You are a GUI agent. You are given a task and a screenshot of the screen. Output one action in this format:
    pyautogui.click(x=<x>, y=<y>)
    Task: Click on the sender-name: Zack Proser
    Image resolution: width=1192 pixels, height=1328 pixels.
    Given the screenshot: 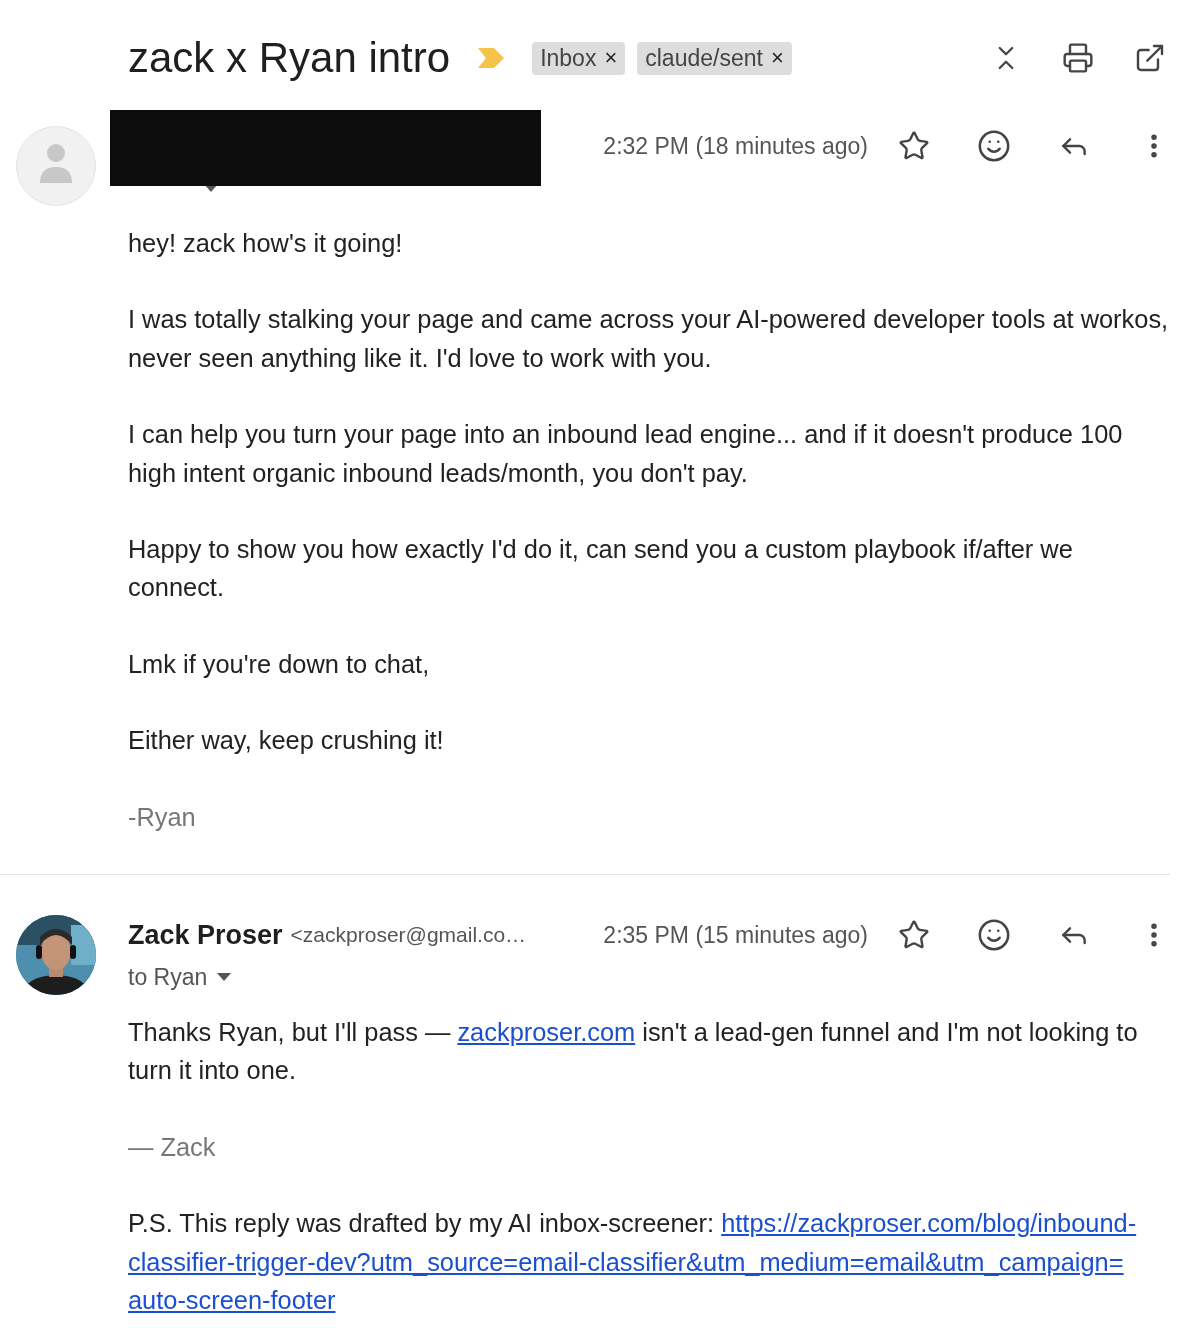 What is the action you would take?
    pyautogui.click(x=205, y=935)
    